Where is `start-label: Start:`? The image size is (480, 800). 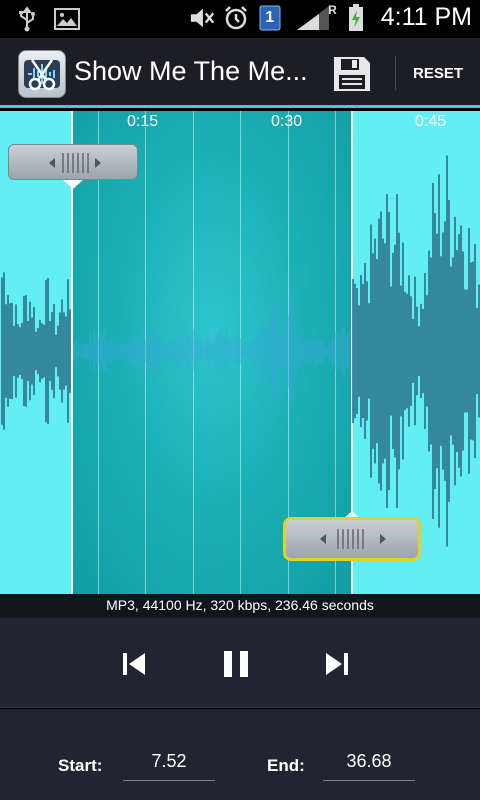 start-label: Start: is located at coordinates (80, 765).